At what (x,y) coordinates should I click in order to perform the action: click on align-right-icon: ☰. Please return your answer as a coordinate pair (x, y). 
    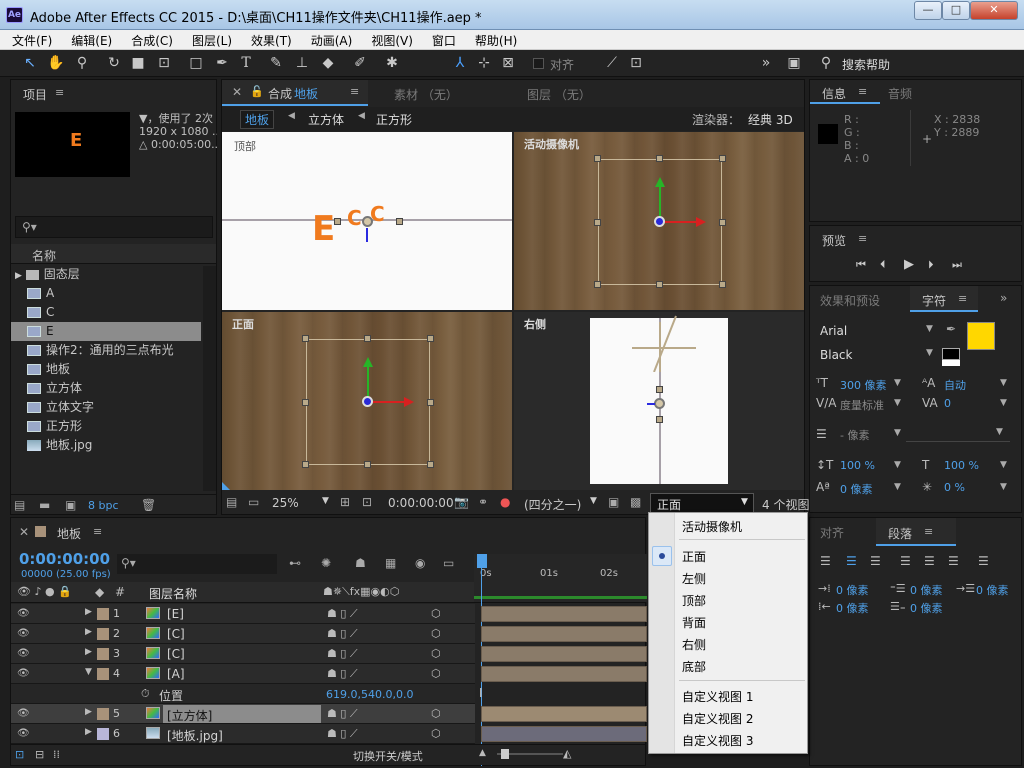
    Looking at the image, I should click on (875, 561).